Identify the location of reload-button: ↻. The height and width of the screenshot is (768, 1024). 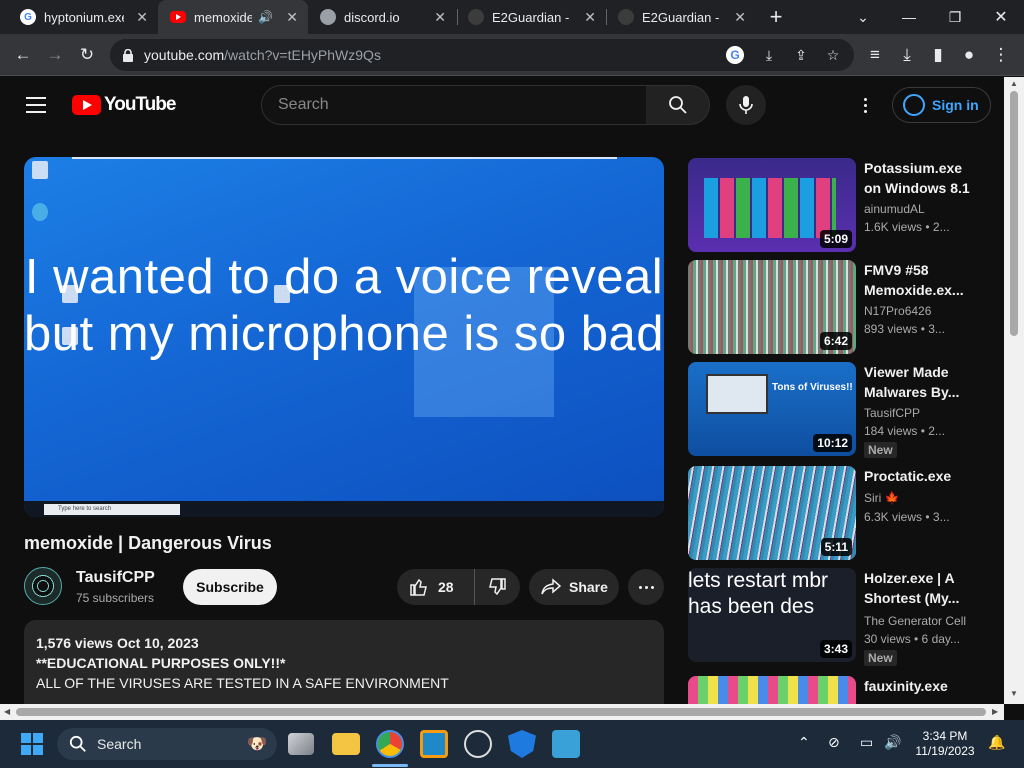
(87, 55).